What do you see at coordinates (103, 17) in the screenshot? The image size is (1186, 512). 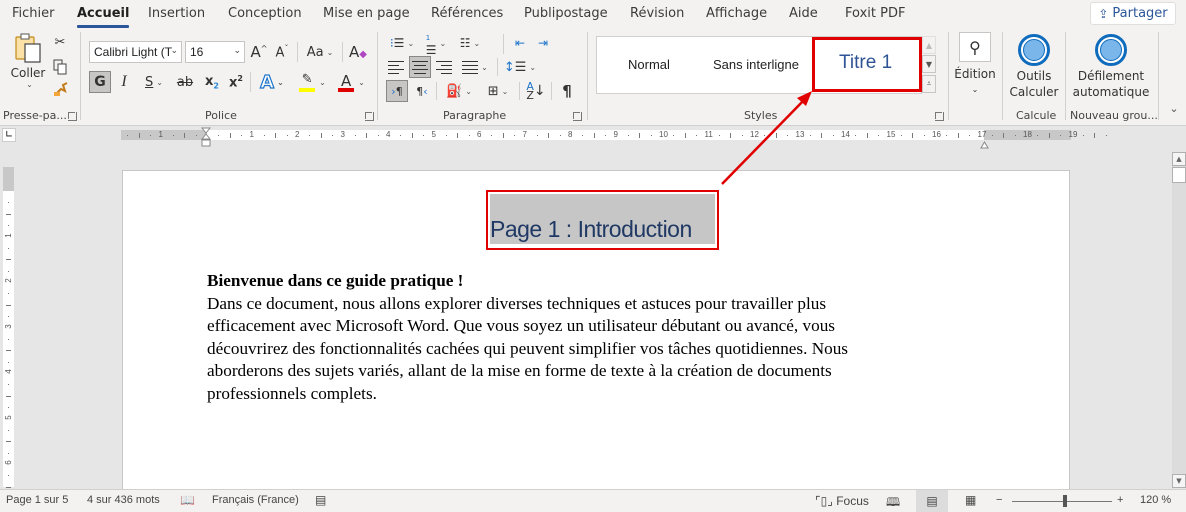 I see `tab-accueil: Accueil` at bounding box center [103, 17].